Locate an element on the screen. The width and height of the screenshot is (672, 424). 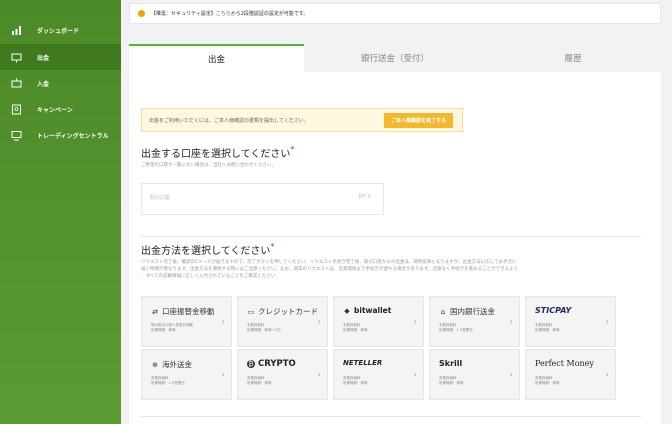
method-card-domestic-bank: ⌂ 国内銀行送金 手数料無料 処理時間：1-3営業日 › is located at coordinates (474, 321).